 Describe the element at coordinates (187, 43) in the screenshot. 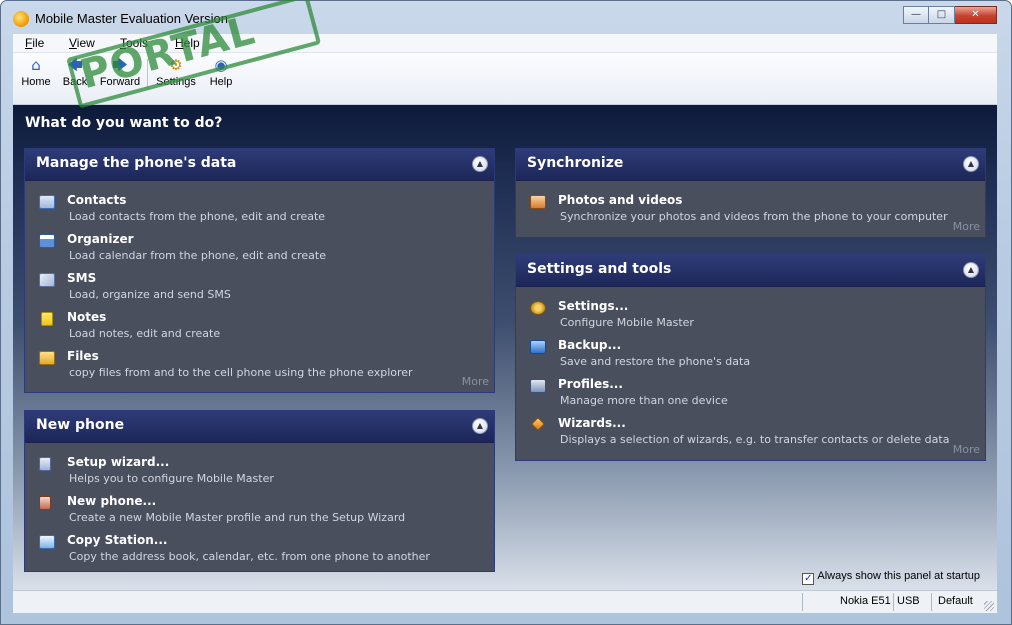

I see `menu-help: Help` at that location.